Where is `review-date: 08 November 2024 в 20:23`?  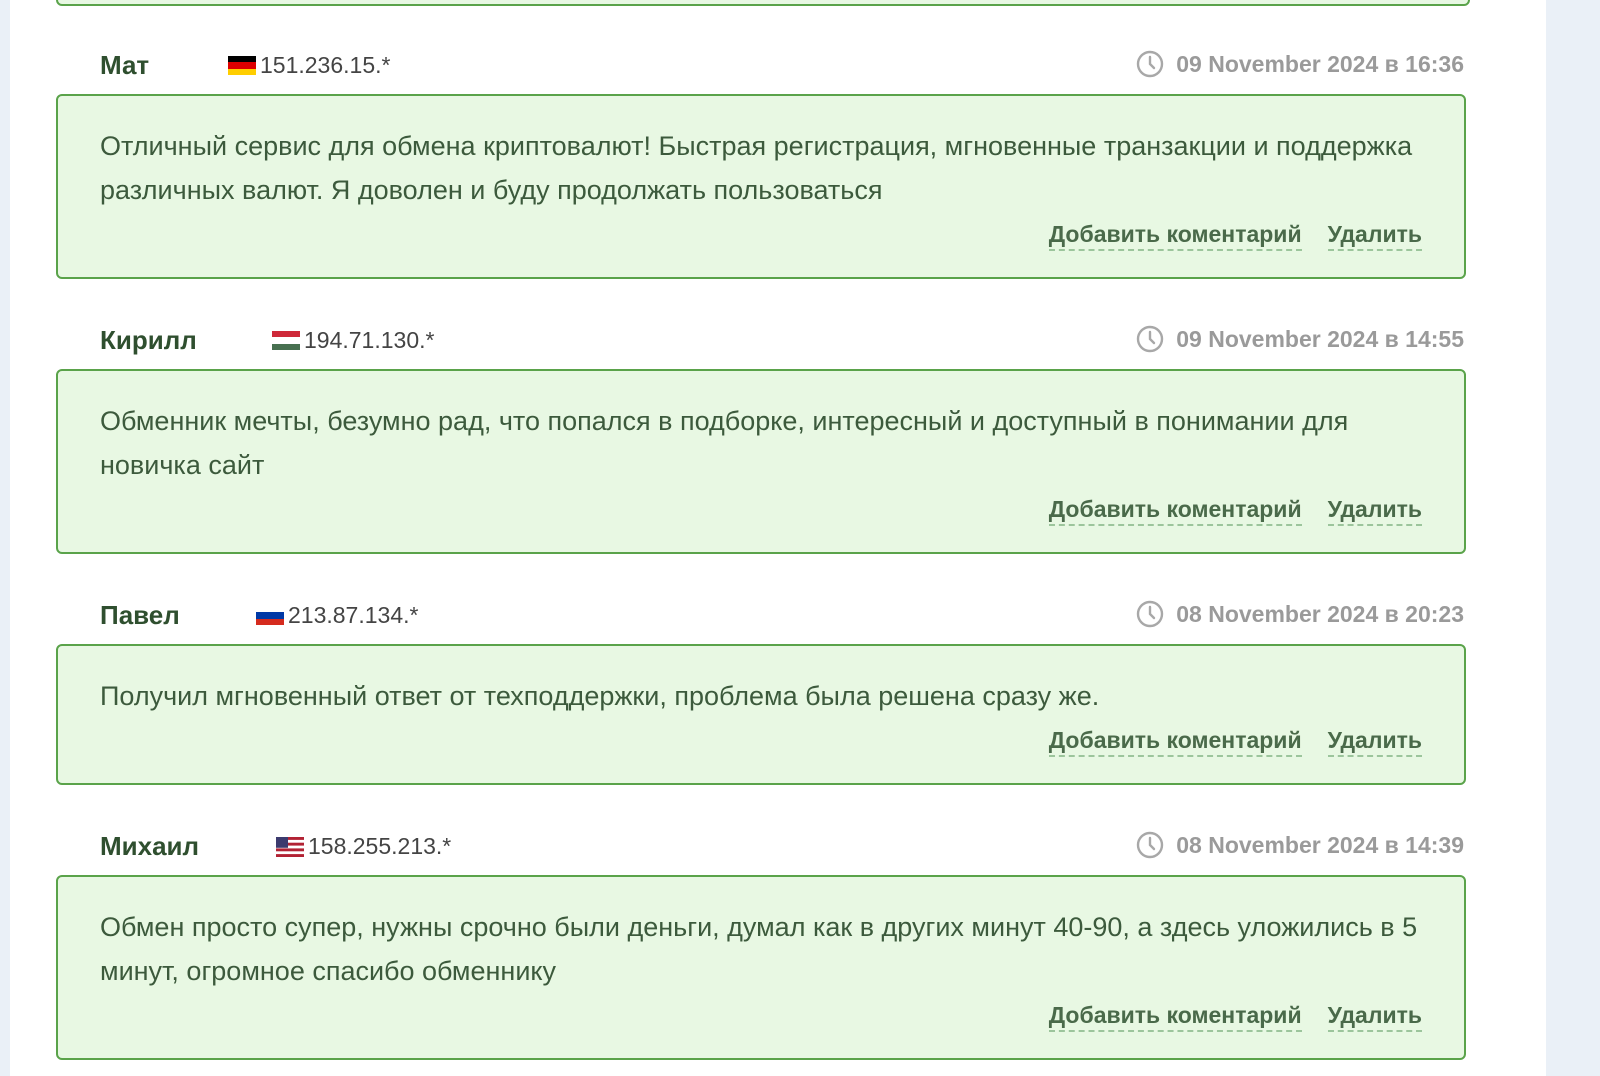 review-date: 08 November 2024 в 20:23 is located at coordinates (1300, 614).